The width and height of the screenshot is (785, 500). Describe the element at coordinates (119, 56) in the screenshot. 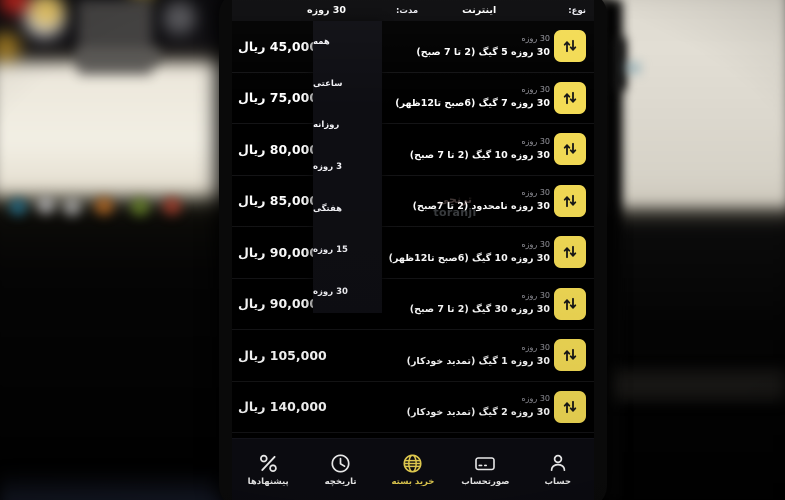

I see `background-left-strip-b` at that location.